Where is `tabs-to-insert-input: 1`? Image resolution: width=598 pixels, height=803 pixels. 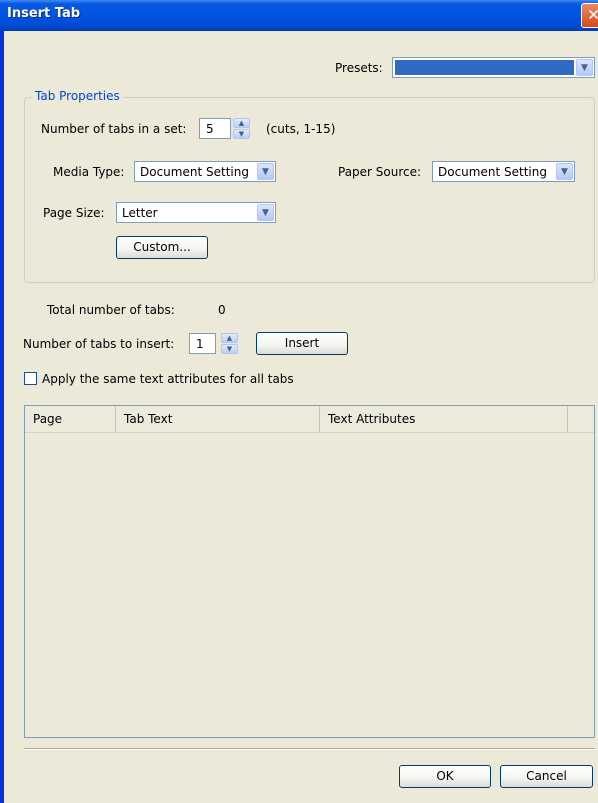 tabs-to-insert-input: 1 is located at coordinates (202, 343).